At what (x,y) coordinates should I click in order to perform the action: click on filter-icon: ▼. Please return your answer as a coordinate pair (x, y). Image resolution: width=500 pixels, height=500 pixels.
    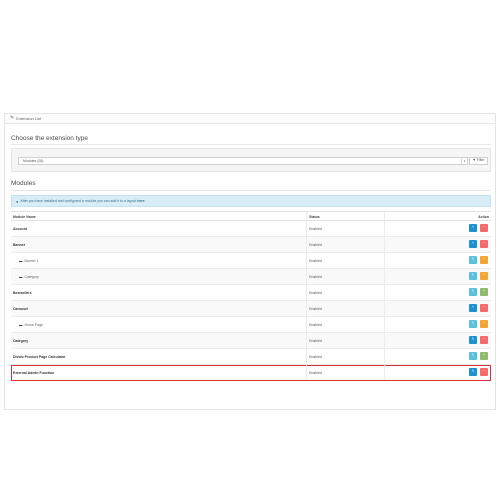
    Looking at the image, I should click on (474, 160).